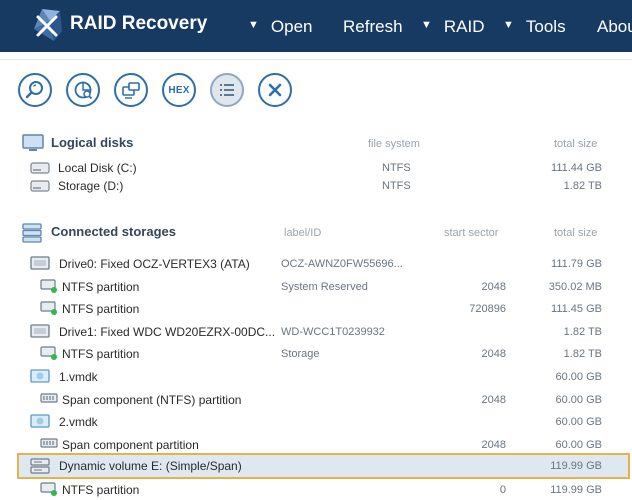 This screenshot has width=632, height=500. I want to click on connected-storages-heading: Connected storages, so click(113, 231).